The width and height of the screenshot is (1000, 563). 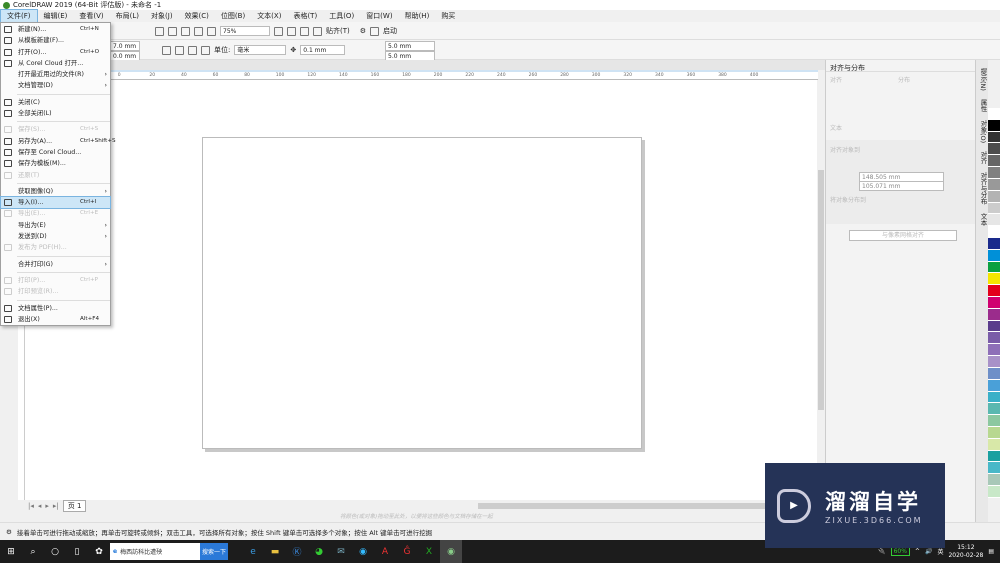 I want to click on file-menu-item: 还原(T), so click(x=55, y=175).